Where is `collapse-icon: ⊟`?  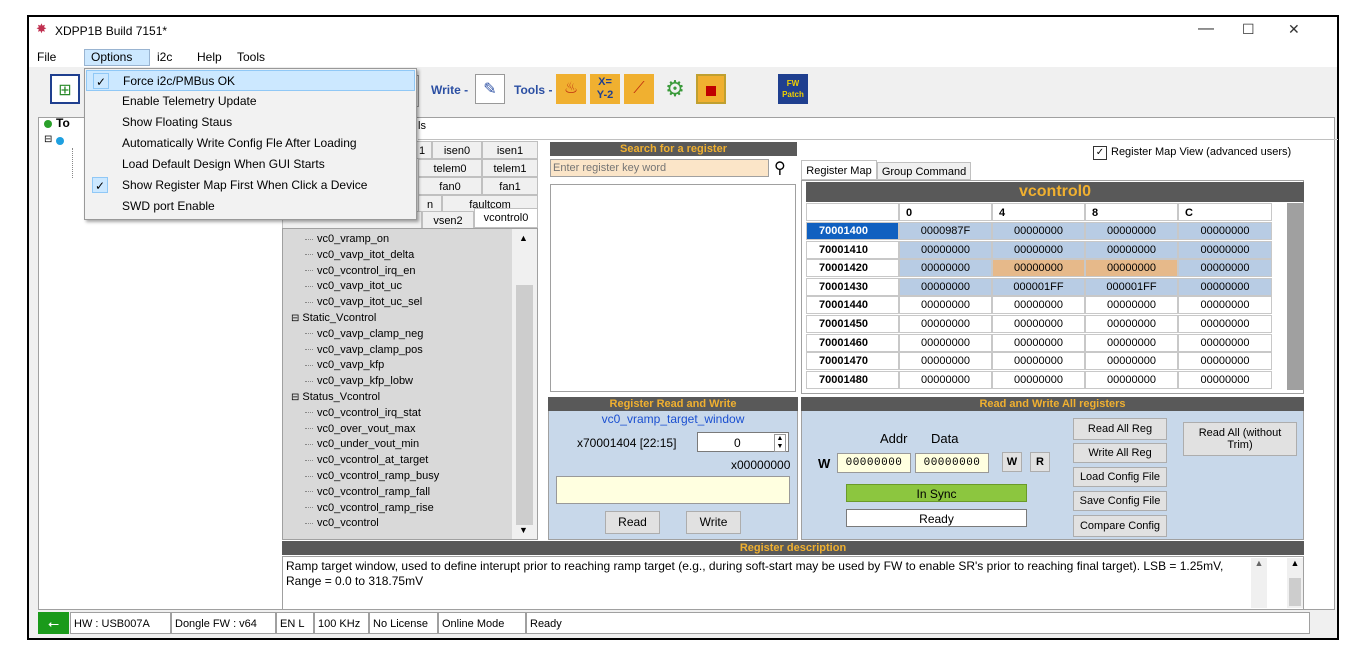 collapse-icon: ⊟ is located at coordinates (295, 397).